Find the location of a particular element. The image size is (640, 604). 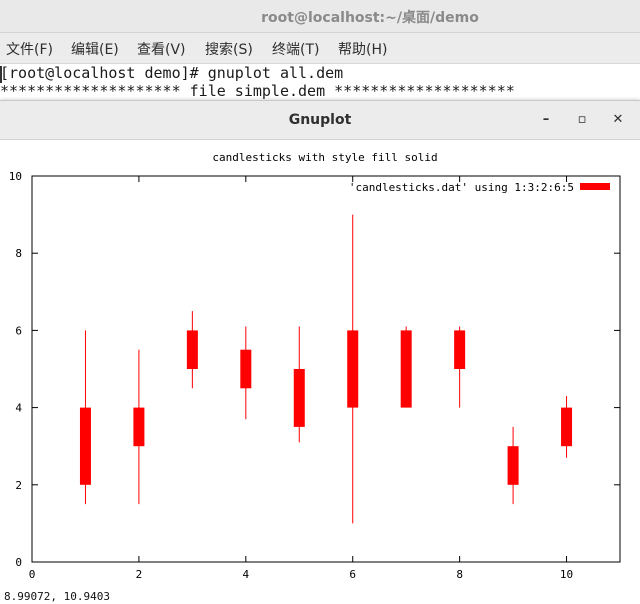

y-tick-label: 6 is located at coordinates (18, 330).